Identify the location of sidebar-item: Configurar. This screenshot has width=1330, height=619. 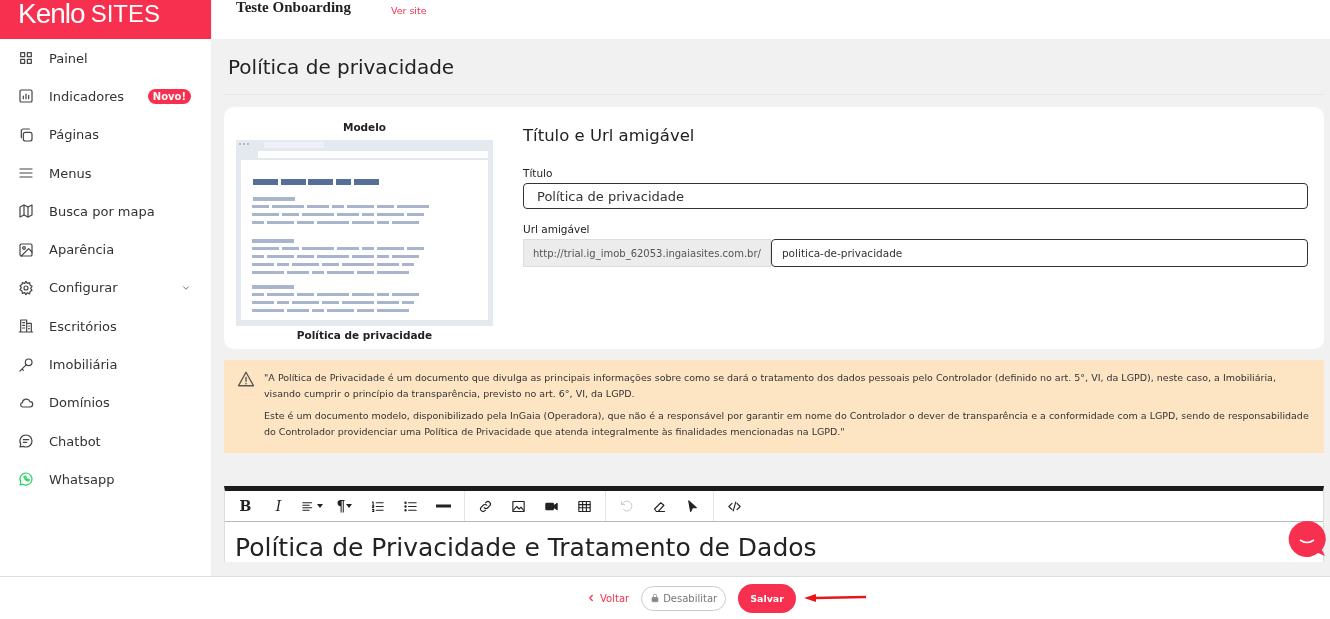
(105, 288).